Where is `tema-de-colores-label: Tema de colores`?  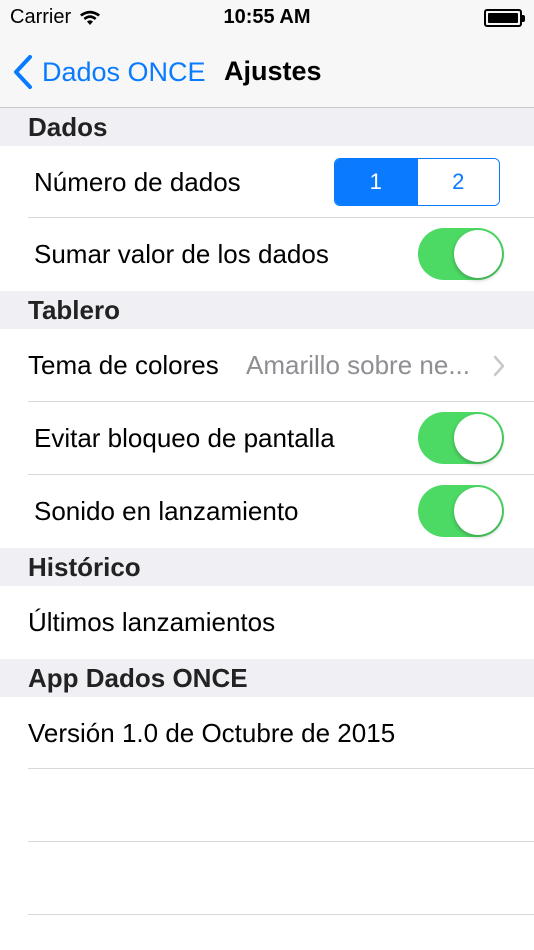 tema-de-colores-label: Tema de colores is located at coordinates (123, 365).